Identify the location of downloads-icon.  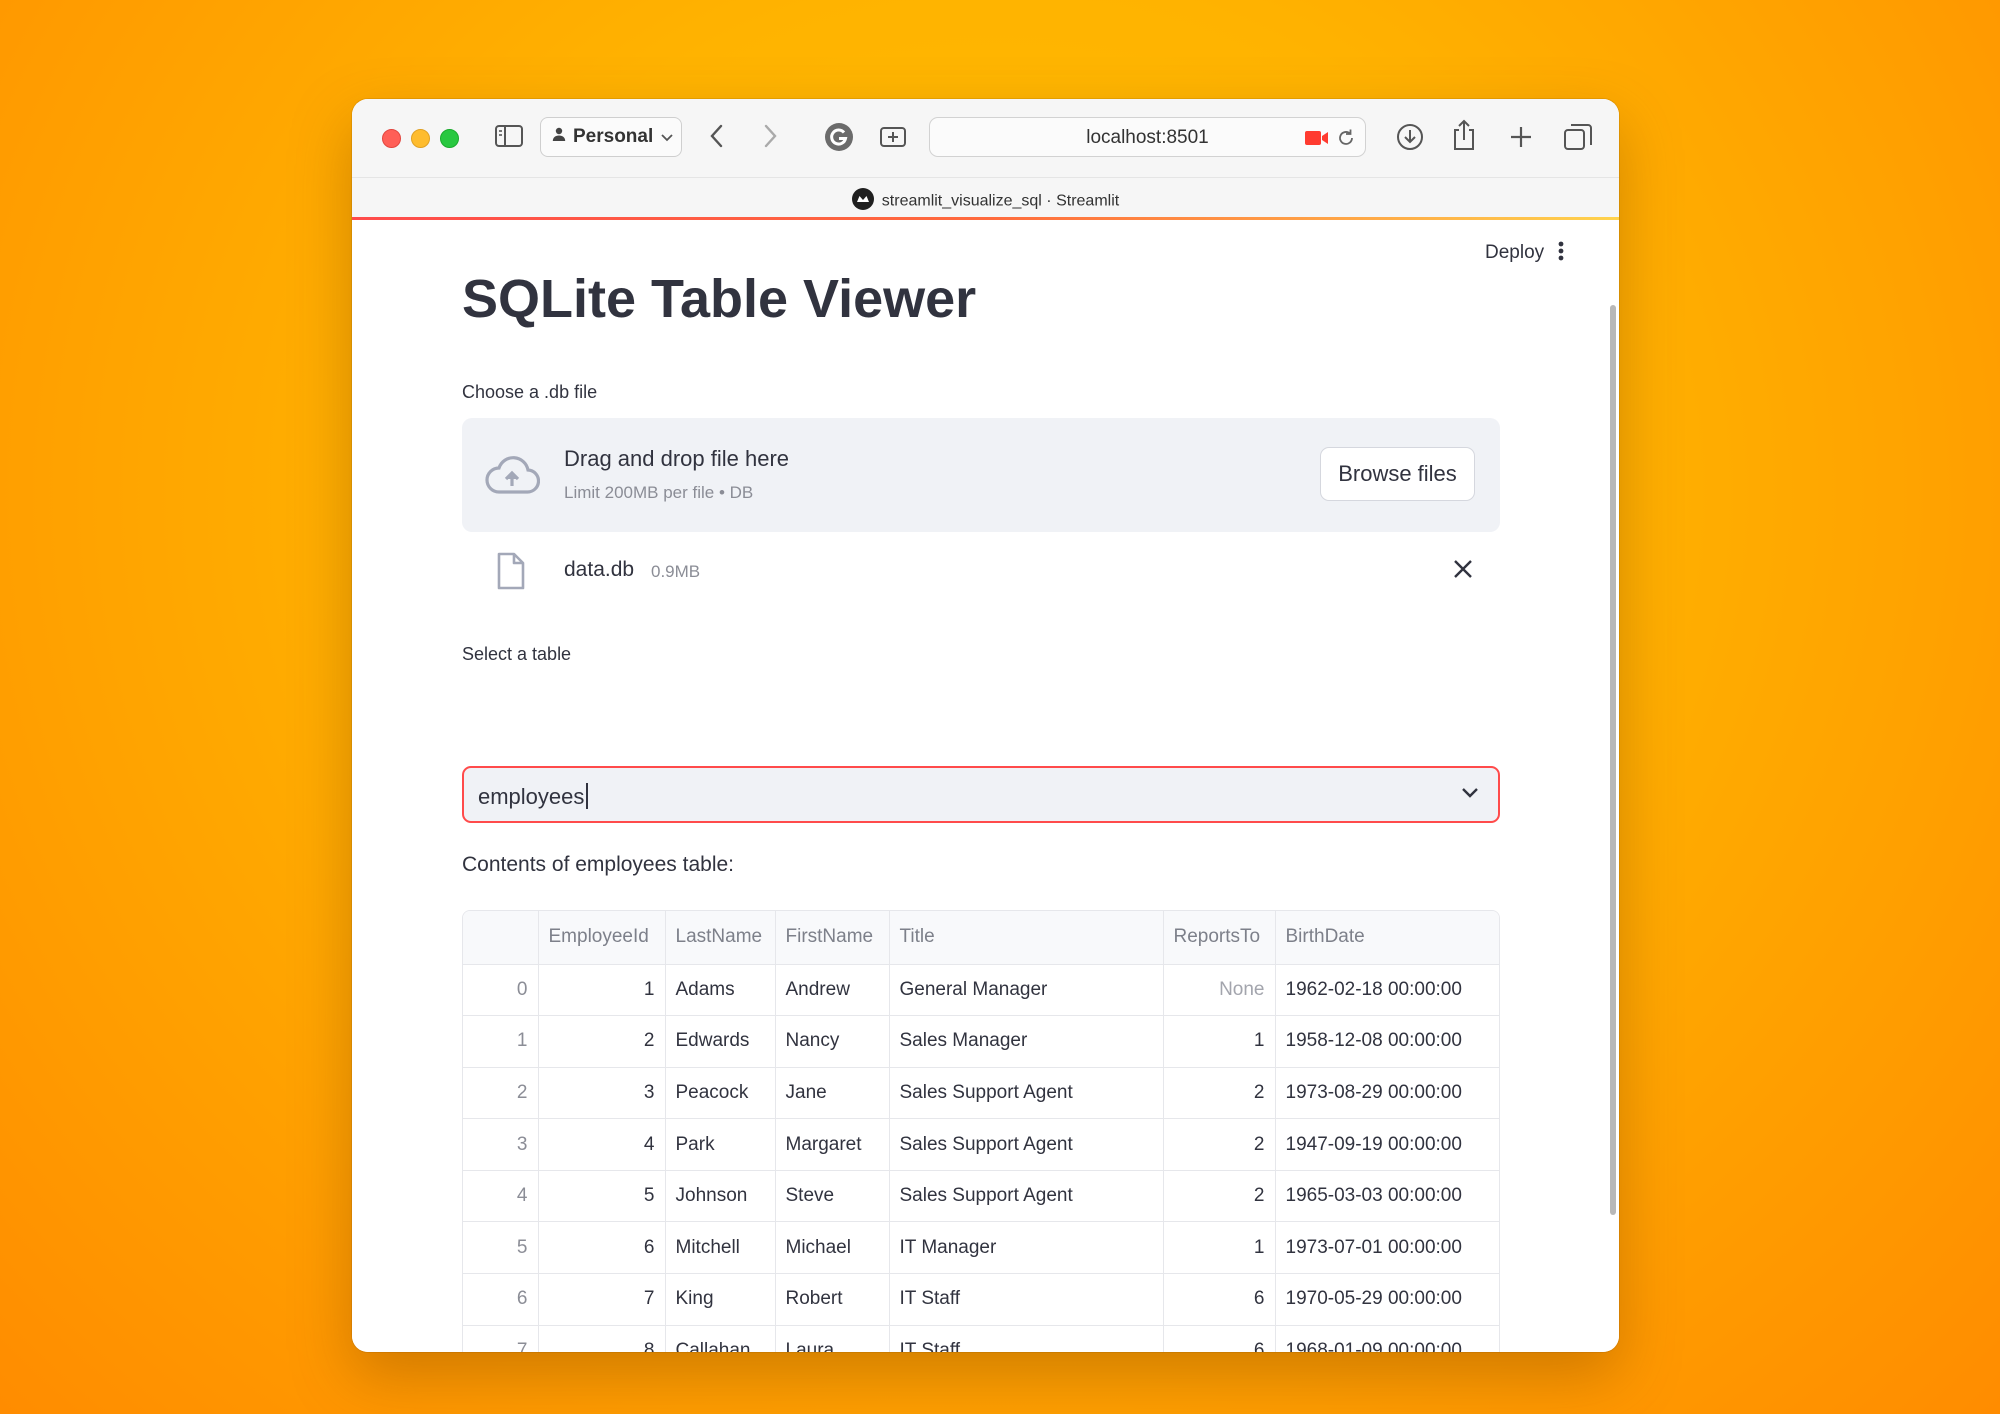
(1410, 137).